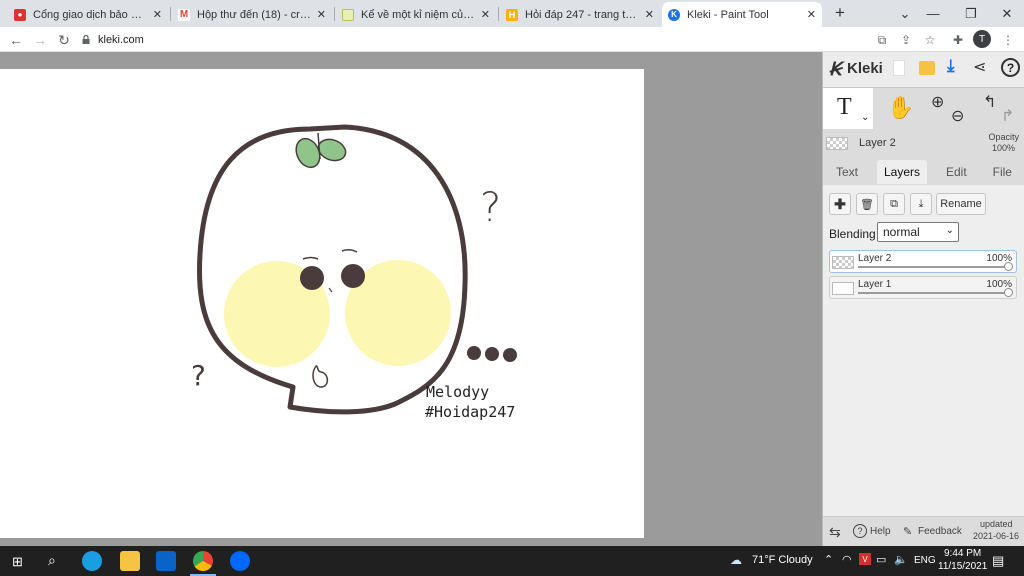 The width and height of the screenshot is (1024, 576). What do you see at coordinates (847, 172) in the screenshot?
I see `tab-text: Text` at bounding box center [847, 172].